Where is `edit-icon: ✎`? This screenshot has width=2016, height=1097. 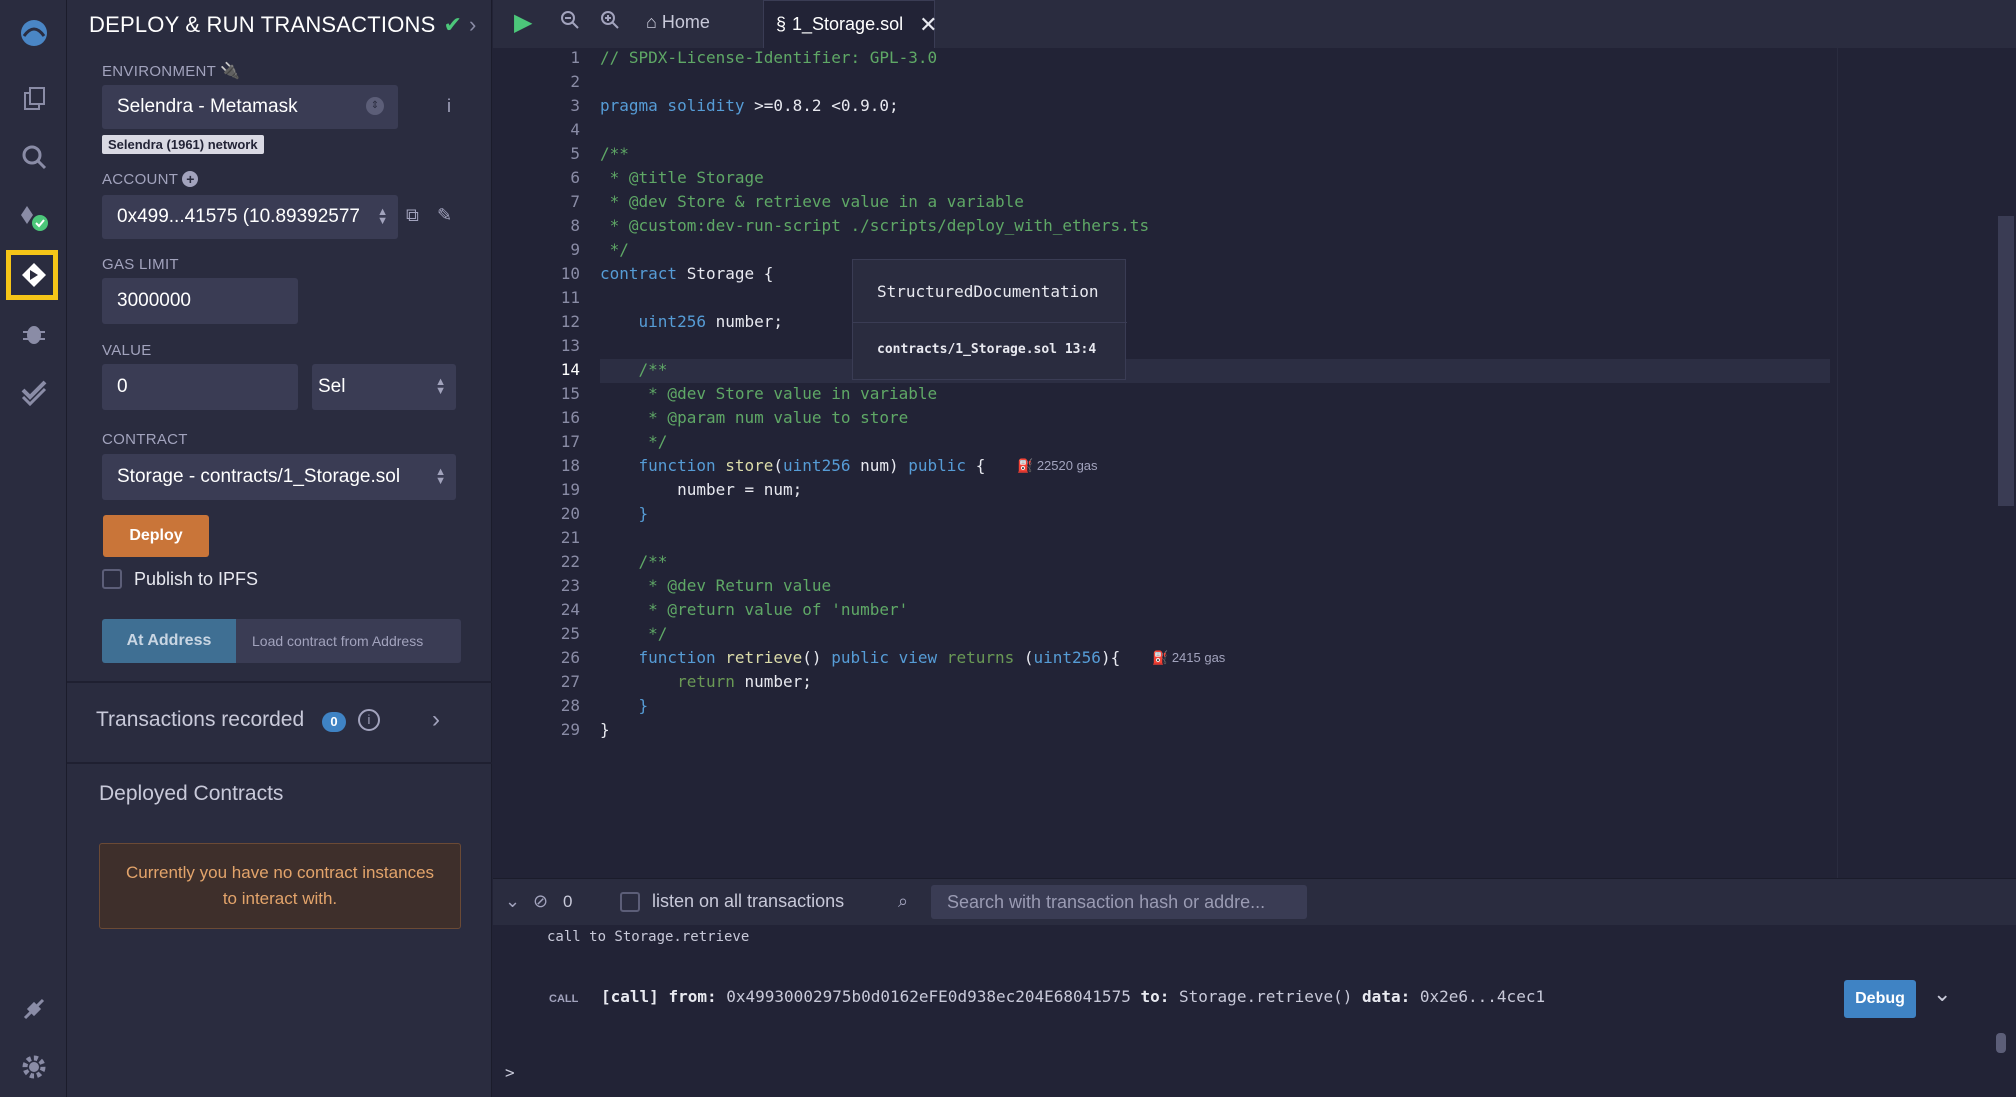
edit-icon: ✎ is located at coordinates (444, 215).